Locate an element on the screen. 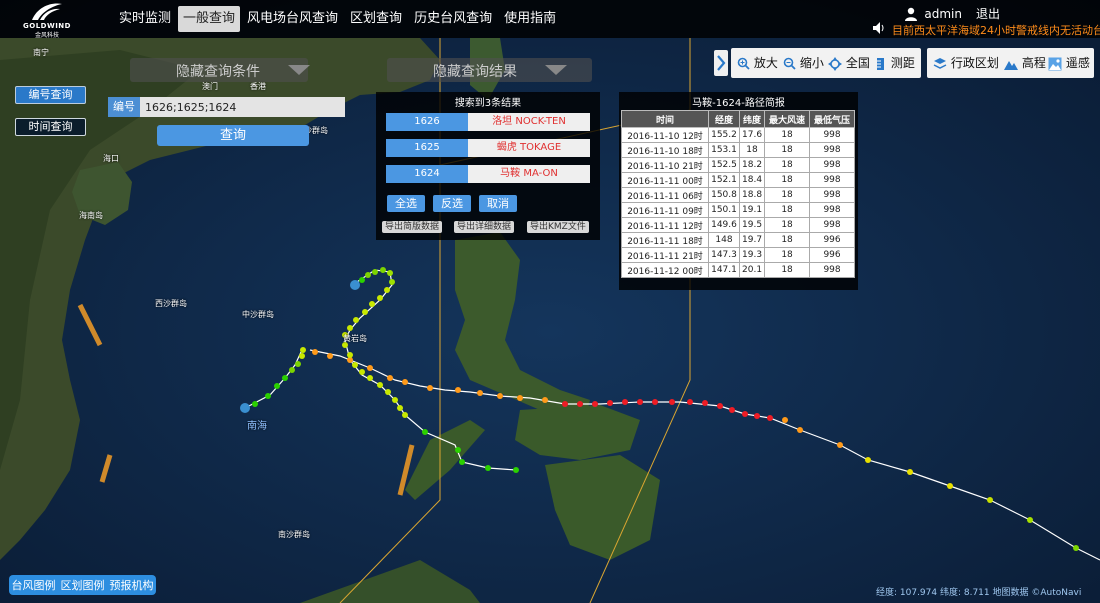 The width and height of the screenshot is (1100, 603). hide-results-toggle: 隐藏查询结果 is located at coordinates (489, 70).